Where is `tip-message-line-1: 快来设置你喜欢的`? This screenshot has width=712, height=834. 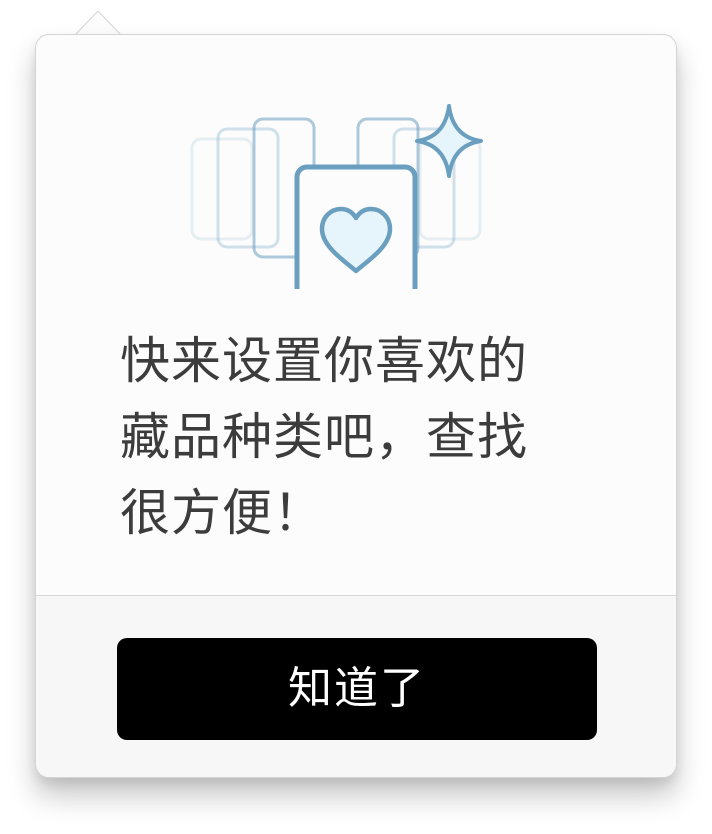
tip-message-line-1: 快来设置你喜欢的 is located at coordinates (324, 361).